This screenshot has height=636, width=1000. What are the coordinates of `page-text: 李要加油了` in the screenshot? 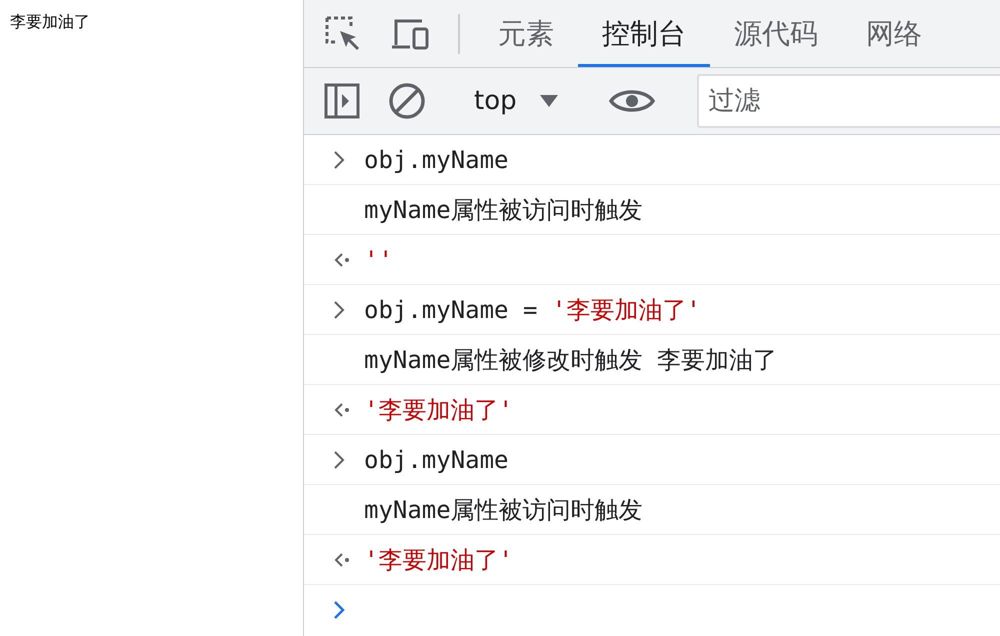 It's located at (50, 21).